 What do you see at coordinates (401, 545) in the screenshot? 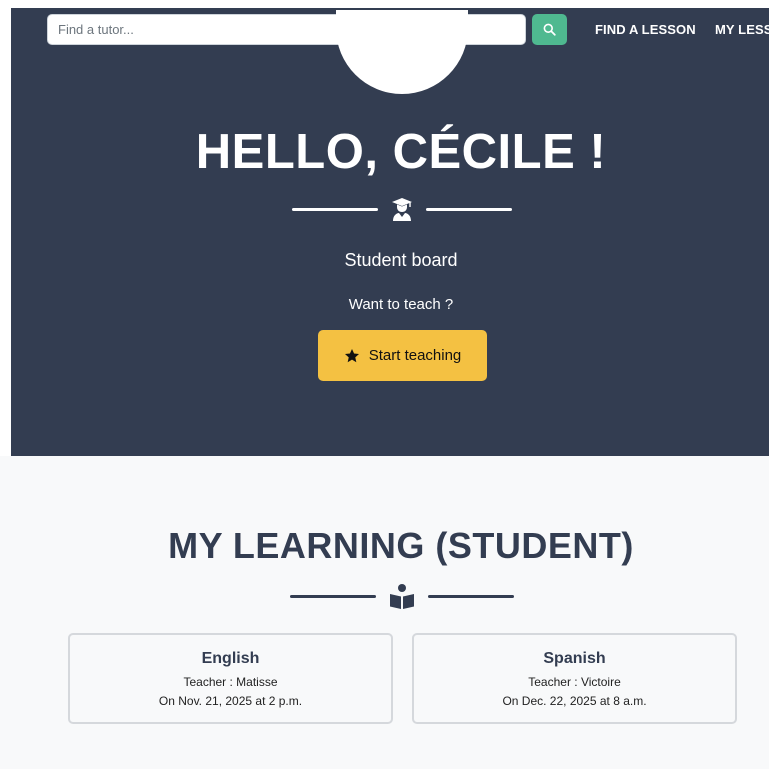
I see `learning-section-title: MY LEARNING (STUDENT)` at bounding box center [401, 545].